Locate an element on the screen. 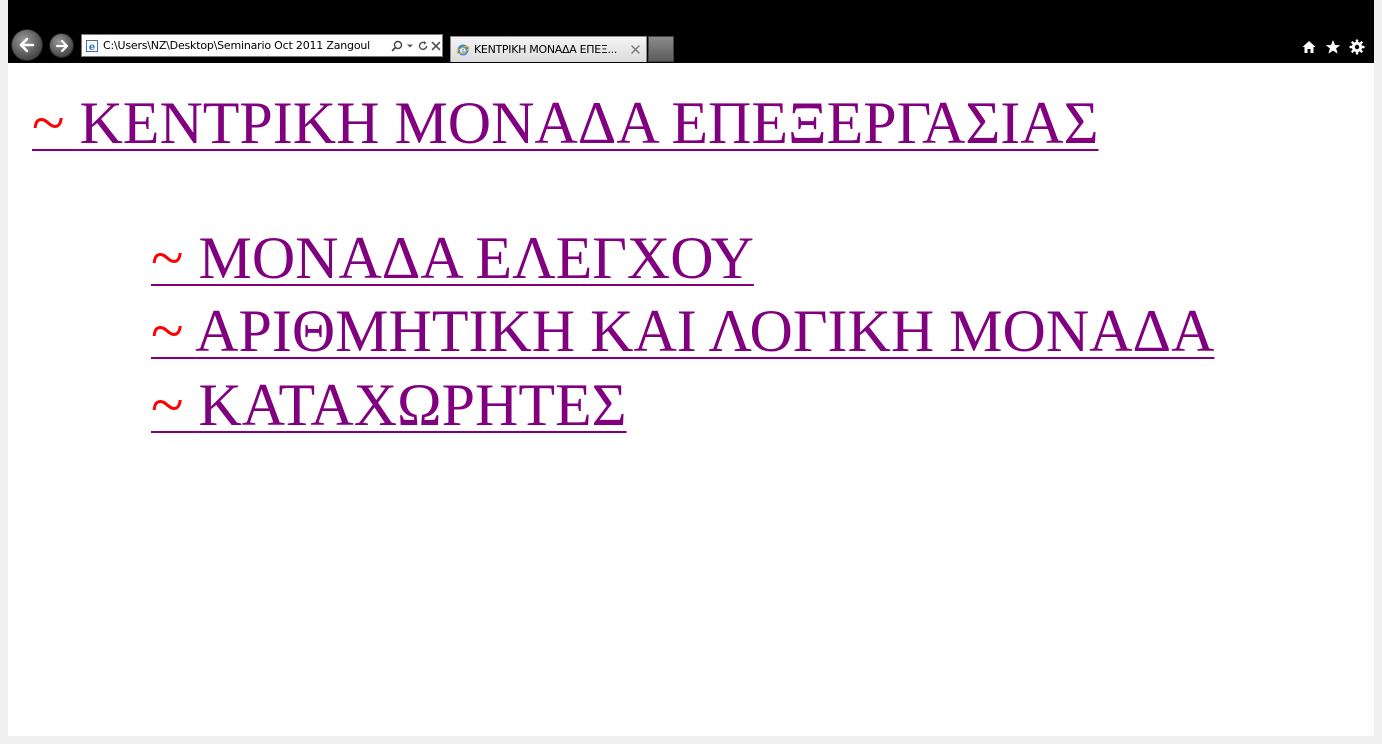 This screenshot has height=744, width=1382. address-dropdown-button is located at coordinates (409, 46).